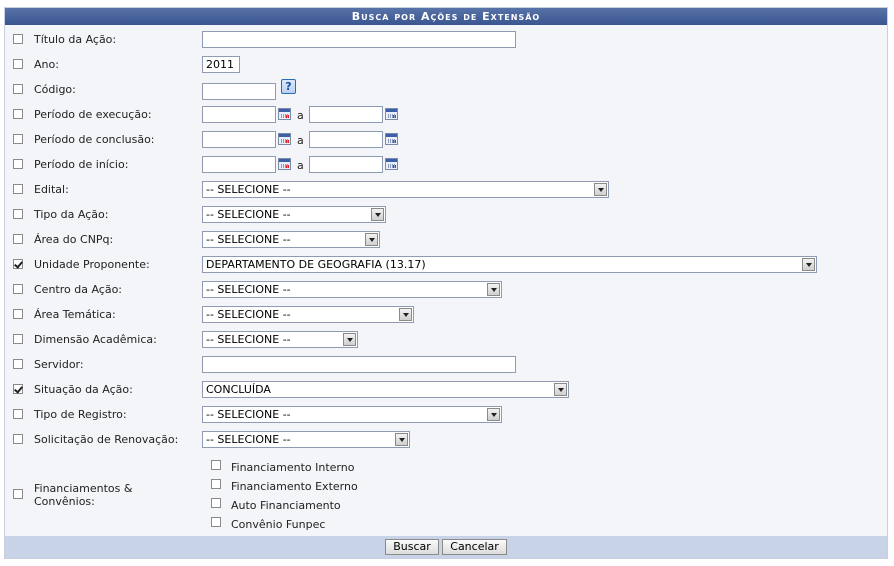 The image size is (894, 566). Describe the element at coordinates (83, 389) in the screenshot. I see `situacao-acao-label: Situação da Ação:` at that location.